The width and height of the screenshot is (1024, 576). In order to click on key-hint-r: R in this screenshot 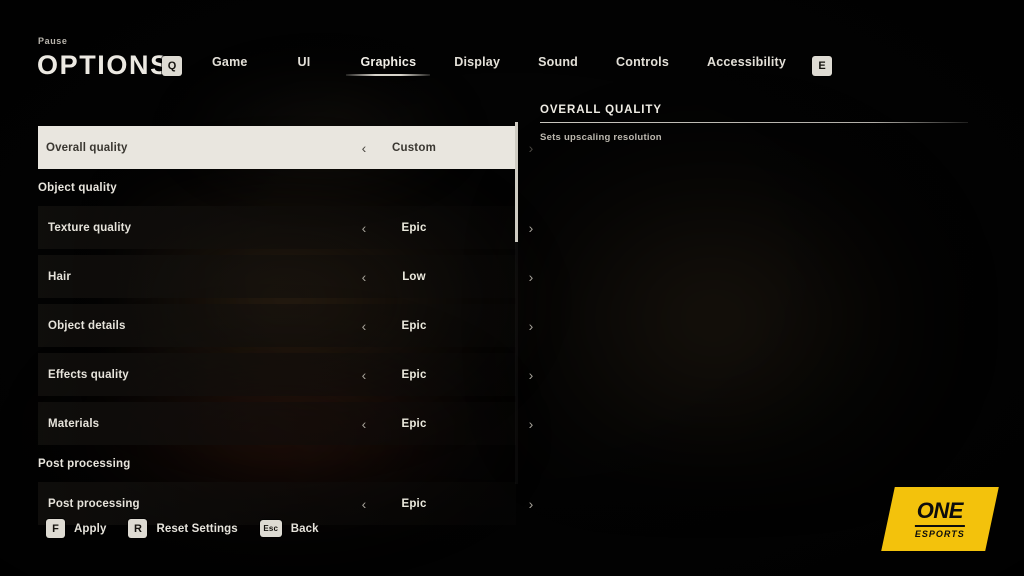, I will do `click(138, 528)`.